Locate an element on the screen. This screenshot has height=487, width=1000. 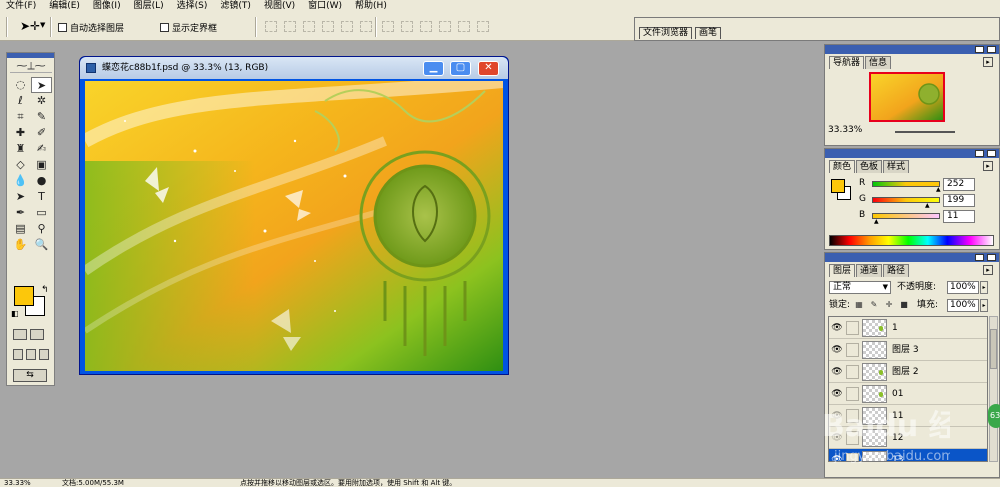
lock-all-icon: ■ is located at coordinates (904, 305).